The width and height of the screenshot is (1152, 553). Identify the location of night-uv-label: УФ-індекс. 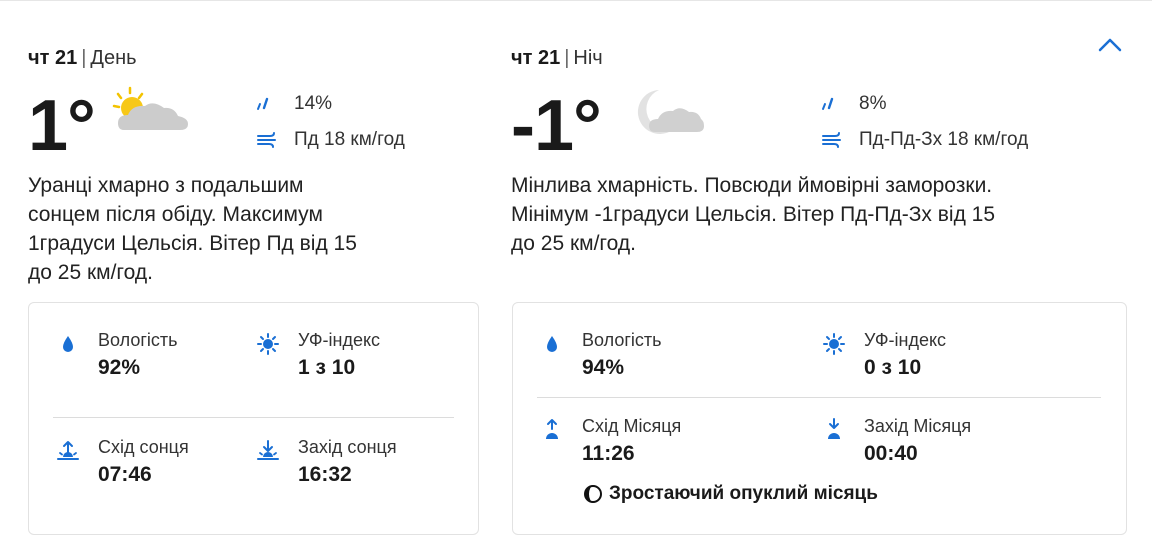
(905, 340).